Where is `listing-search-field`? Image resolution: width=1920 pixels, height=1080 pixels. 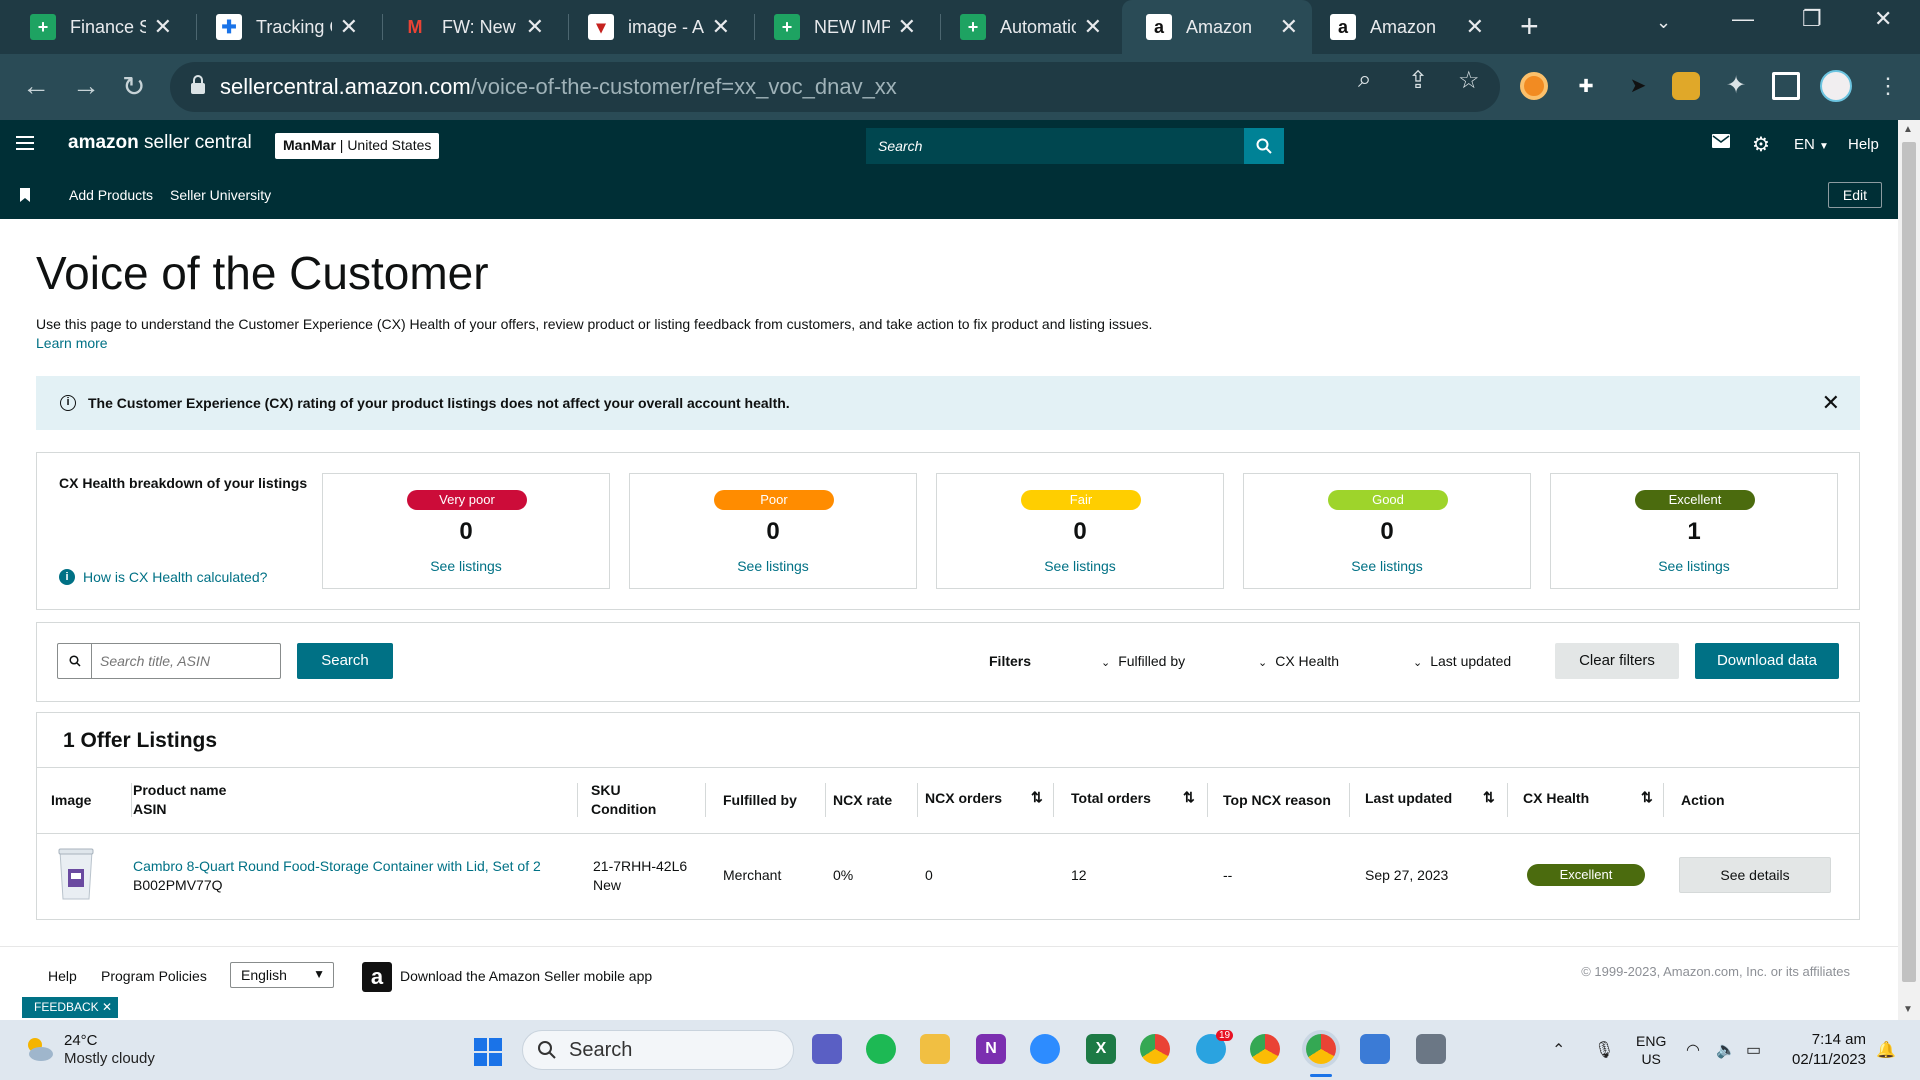
listing-search-field is located at coordinates (169, 661).